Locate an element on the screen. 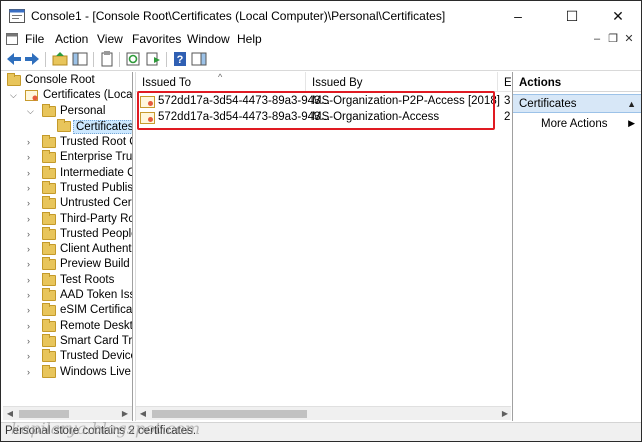 This screenshot has height=442, width=642. submenu-arrow-icon: ▶ is located at coordinates (631, 123).